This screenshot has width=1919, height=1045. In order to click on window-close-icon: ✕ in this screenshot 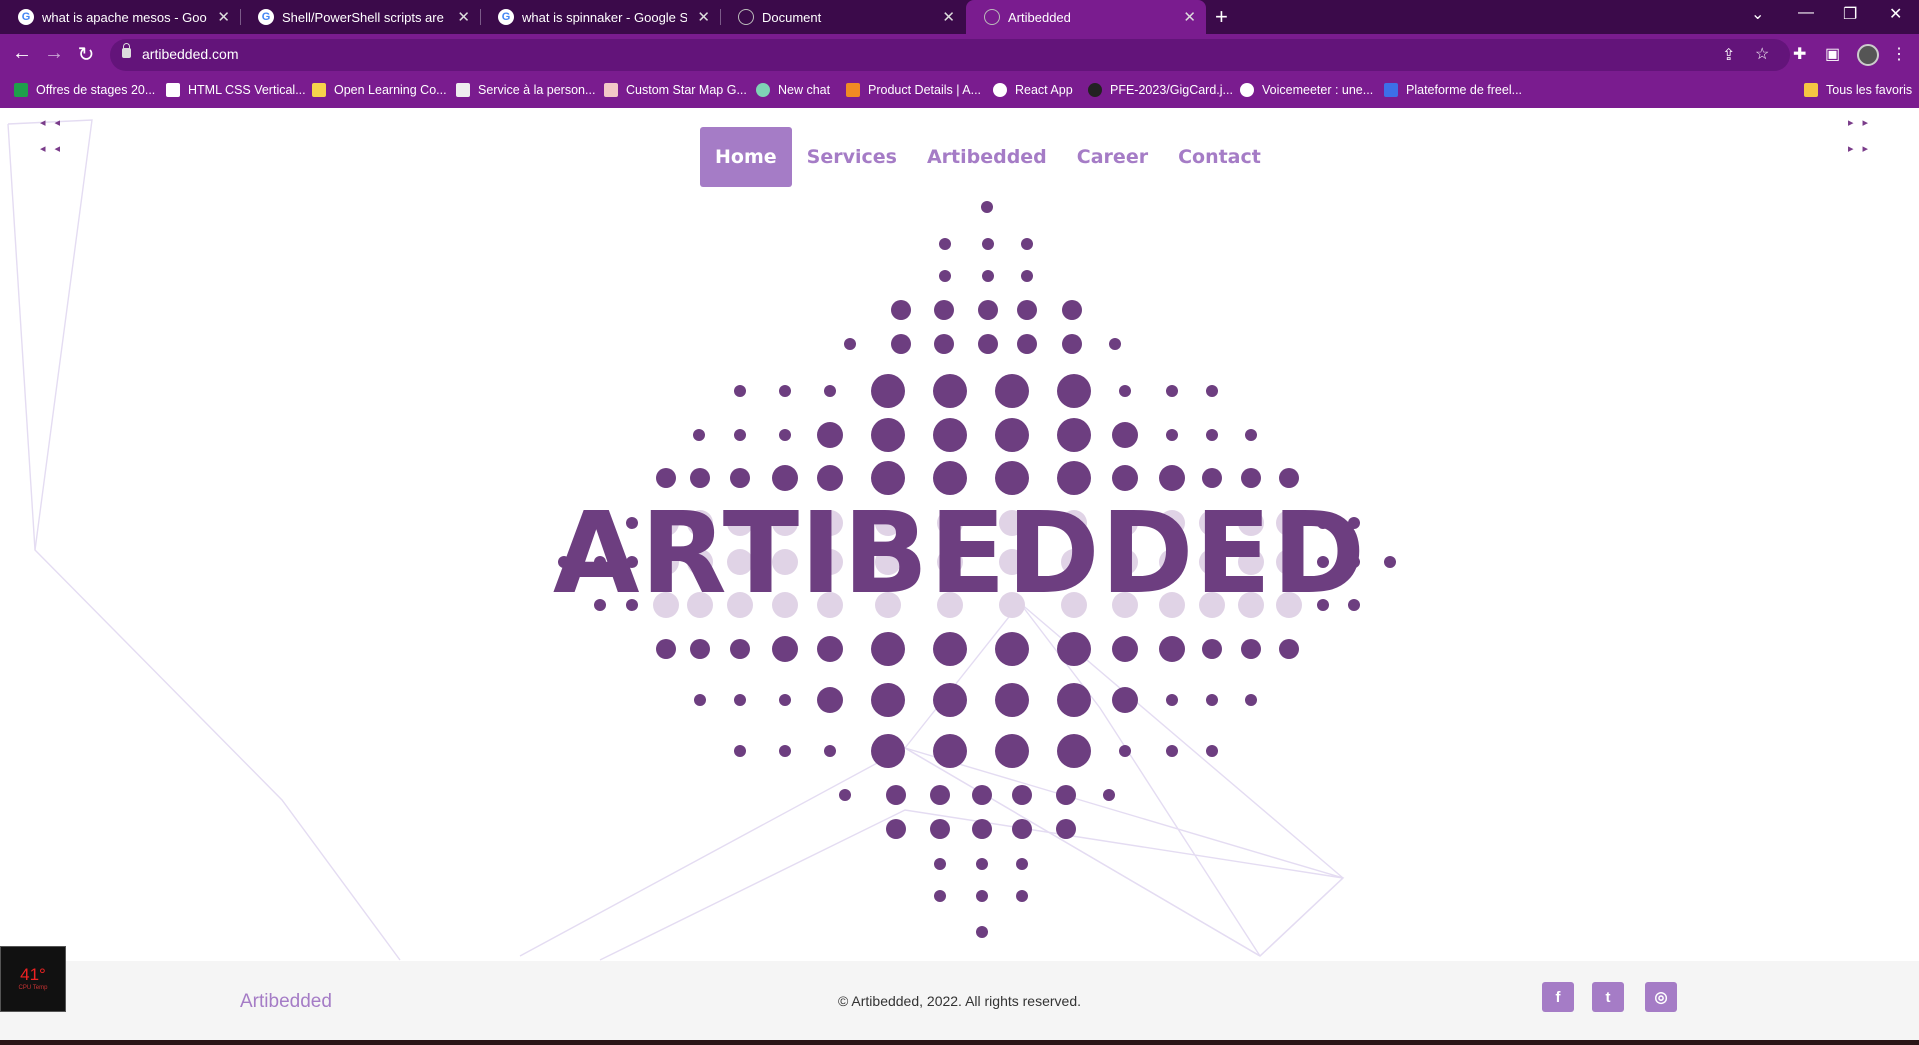, I will do `click(1895, 14)`.